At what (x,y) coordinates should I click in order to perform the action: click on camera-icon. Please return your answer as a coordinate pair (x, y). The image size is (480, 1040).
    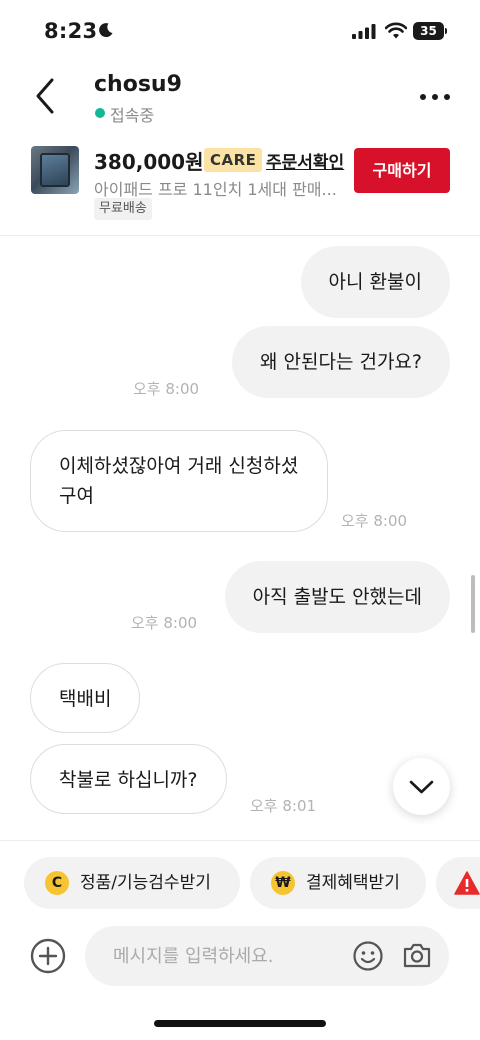
    Looking at the image, I should click on (417, 955).